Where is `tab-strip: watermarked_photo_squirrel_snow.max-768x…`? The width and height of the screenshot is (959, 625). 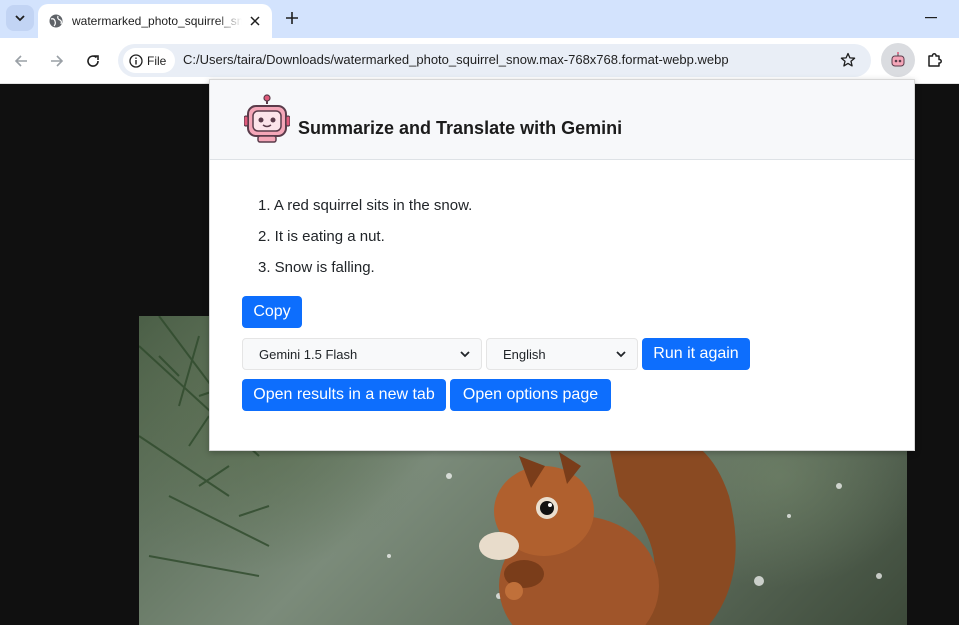 tab-strip: watermarked_photo_squirrel_snow.max-768x… is located at coordinates (479, 19).